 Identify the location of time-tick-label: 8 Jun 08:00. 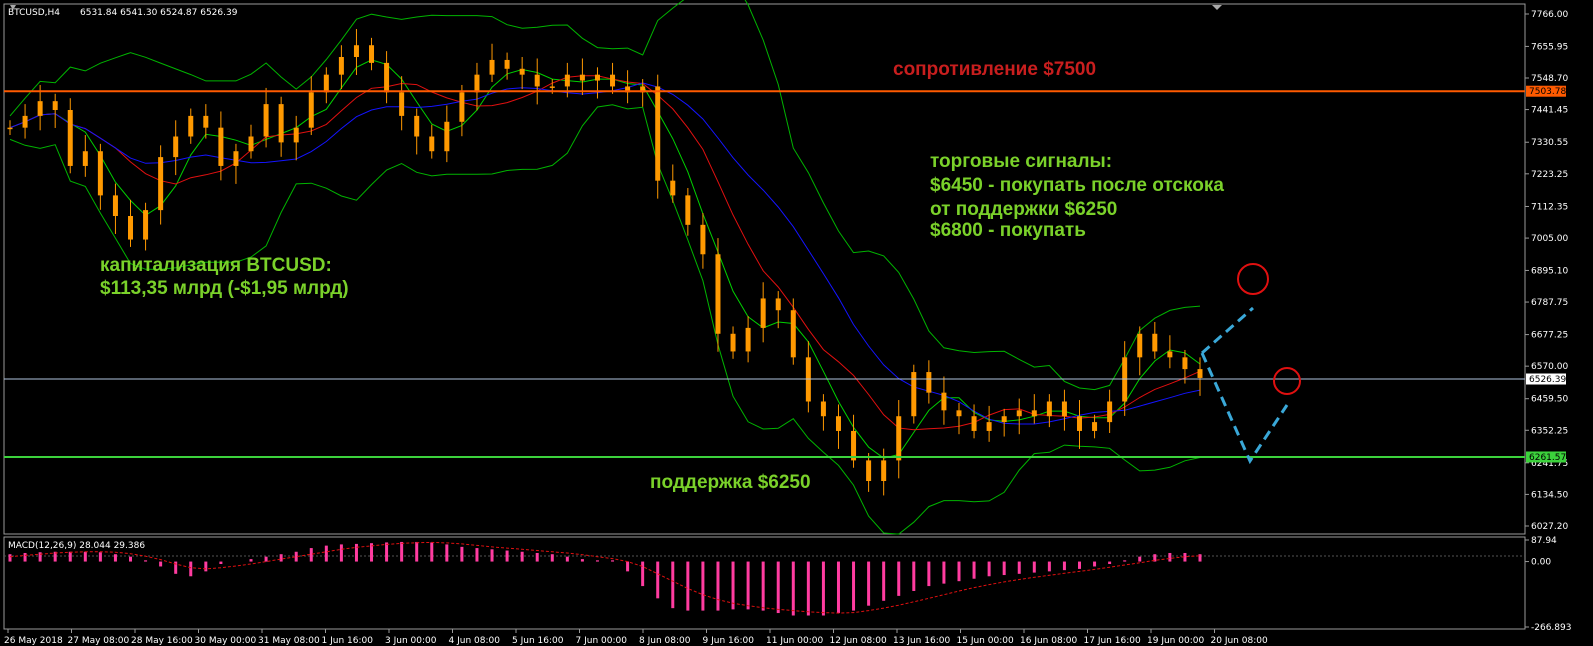
(665, 641).